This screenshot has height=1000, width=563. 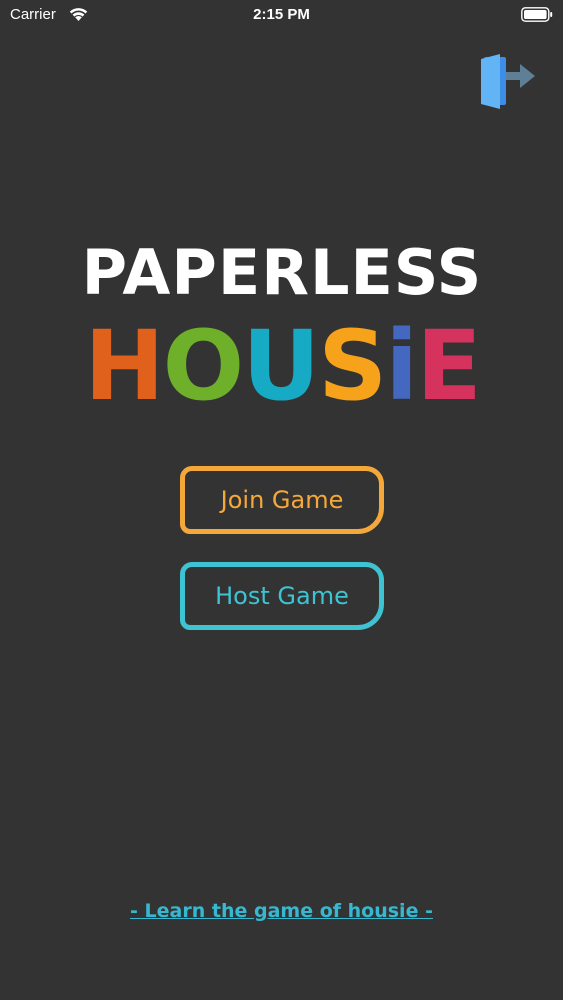 I want to click on app-logo: PAPERLESS HOUSiE, so click(x=282, y=330).